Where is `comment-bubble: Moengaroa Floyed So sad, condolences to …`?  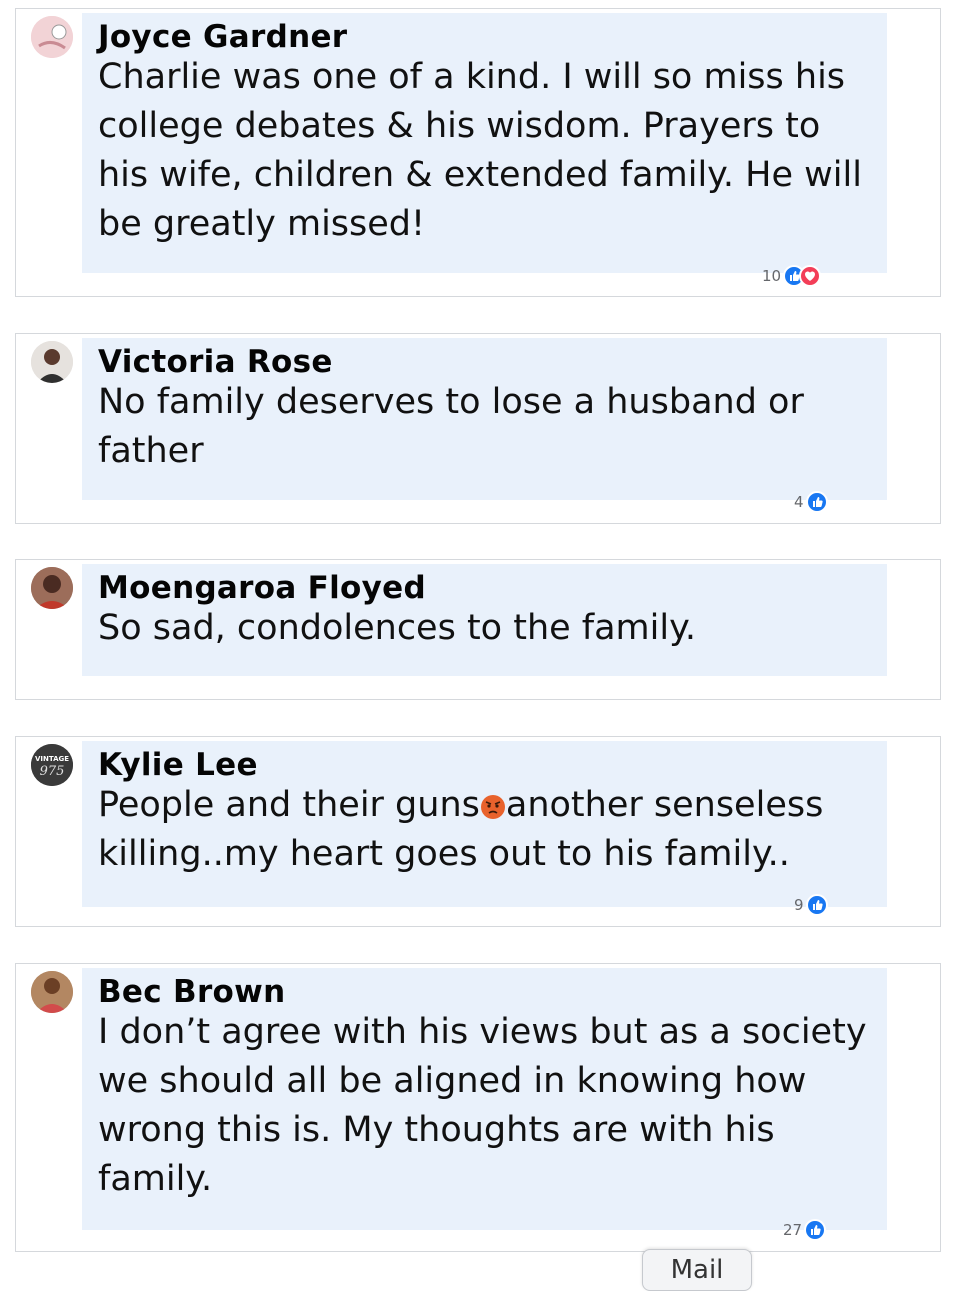 comment-bubble: Moengaroa Floyed So sad, condolences to … is located at coordinates (484, 620).